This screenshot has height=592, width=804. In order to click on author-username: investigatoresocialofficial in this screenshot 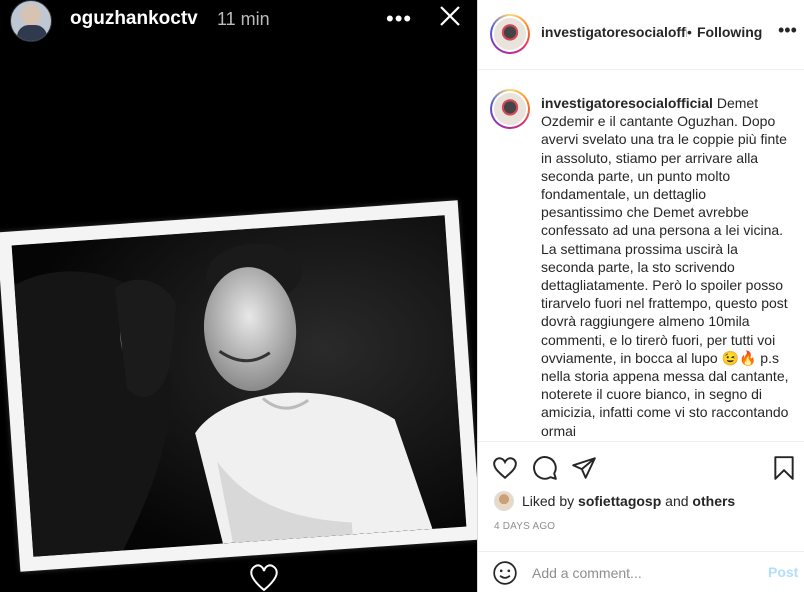, I will do `click(614, 32)`.